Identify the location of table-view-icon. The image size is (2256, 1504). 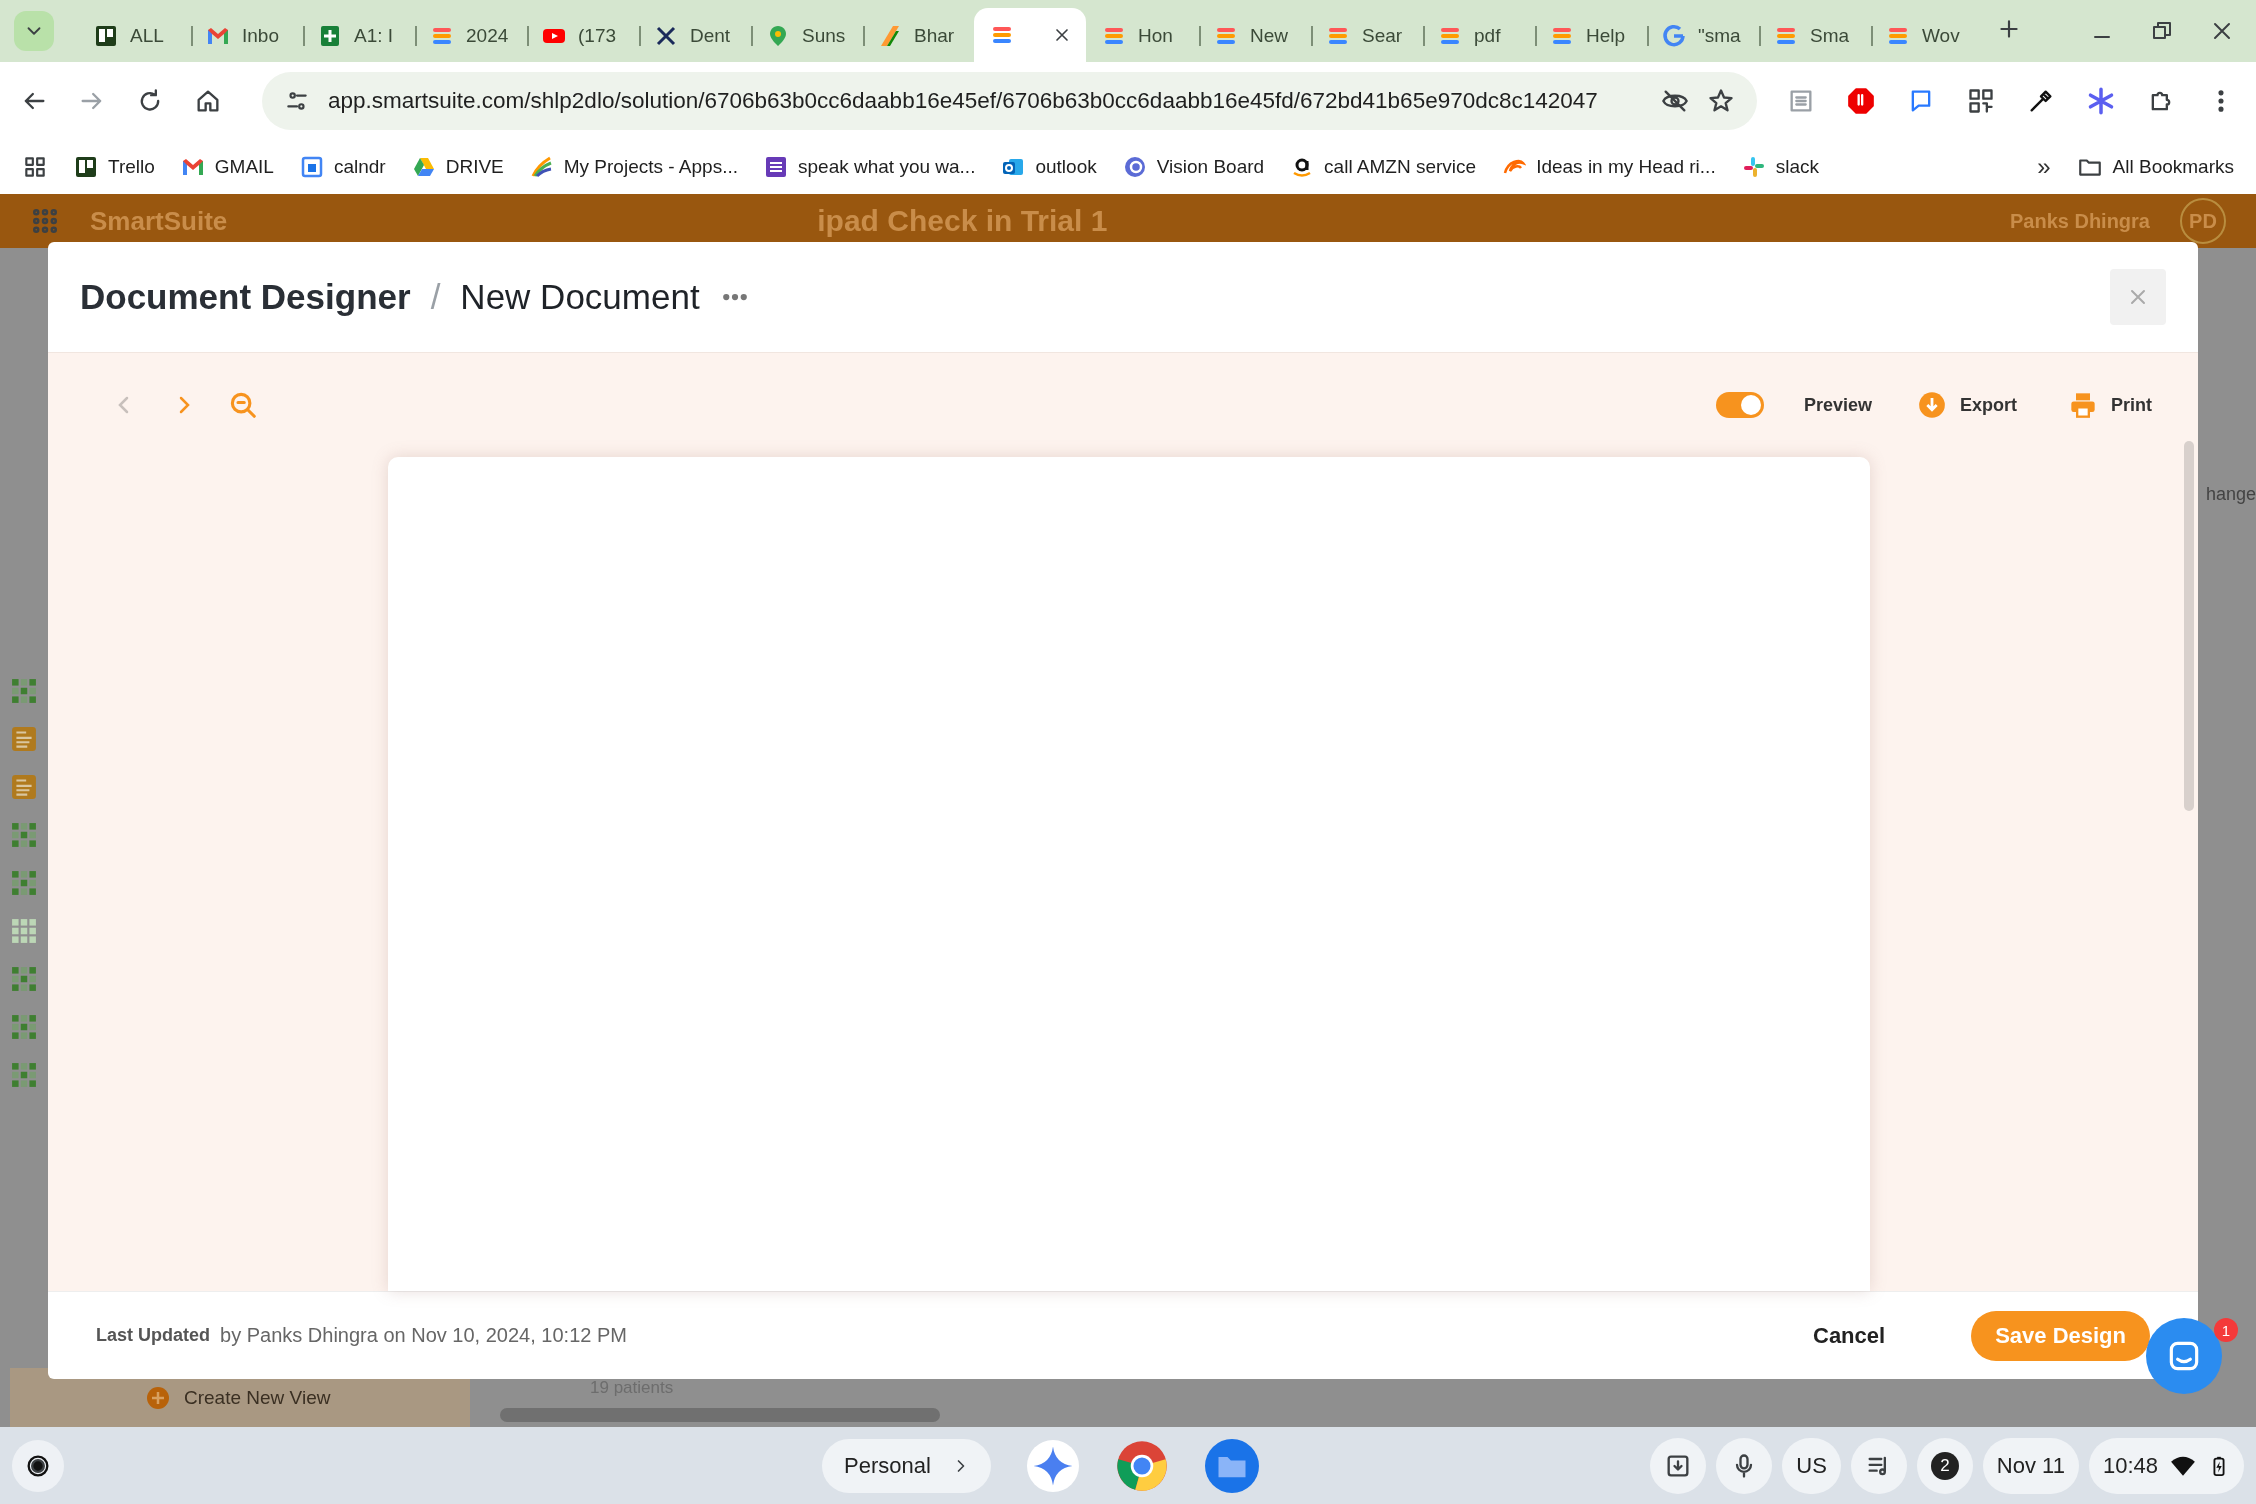
(24, 931).